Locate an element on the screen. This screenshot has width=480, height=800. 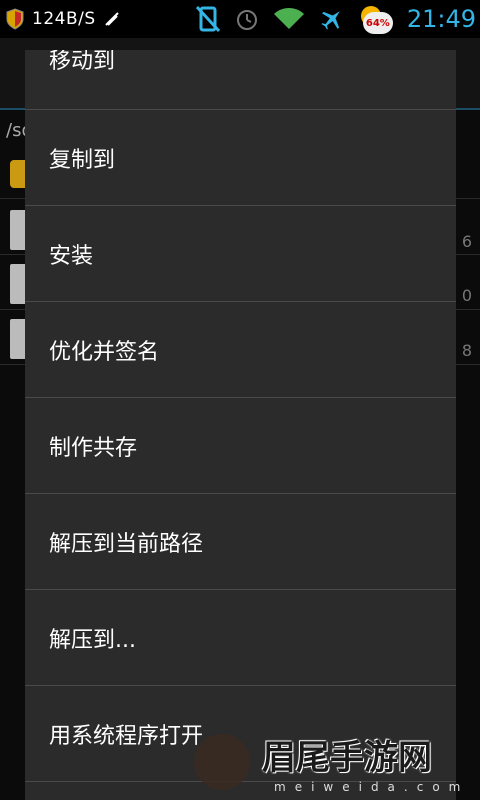
watermark-subtitle: meiweida.com is located at coordinates (372, 787).